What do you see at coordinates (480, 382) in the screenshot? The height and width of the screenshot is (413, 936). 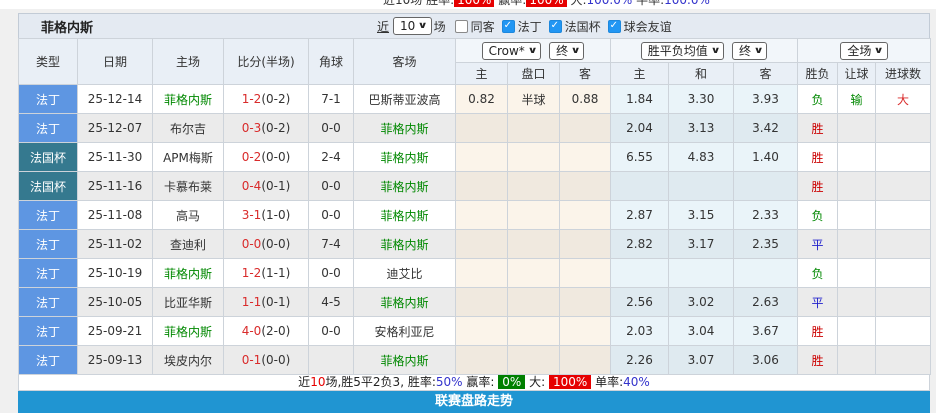 I see `summary-profit-label: 赢率:` at bounding box center [480, 382].